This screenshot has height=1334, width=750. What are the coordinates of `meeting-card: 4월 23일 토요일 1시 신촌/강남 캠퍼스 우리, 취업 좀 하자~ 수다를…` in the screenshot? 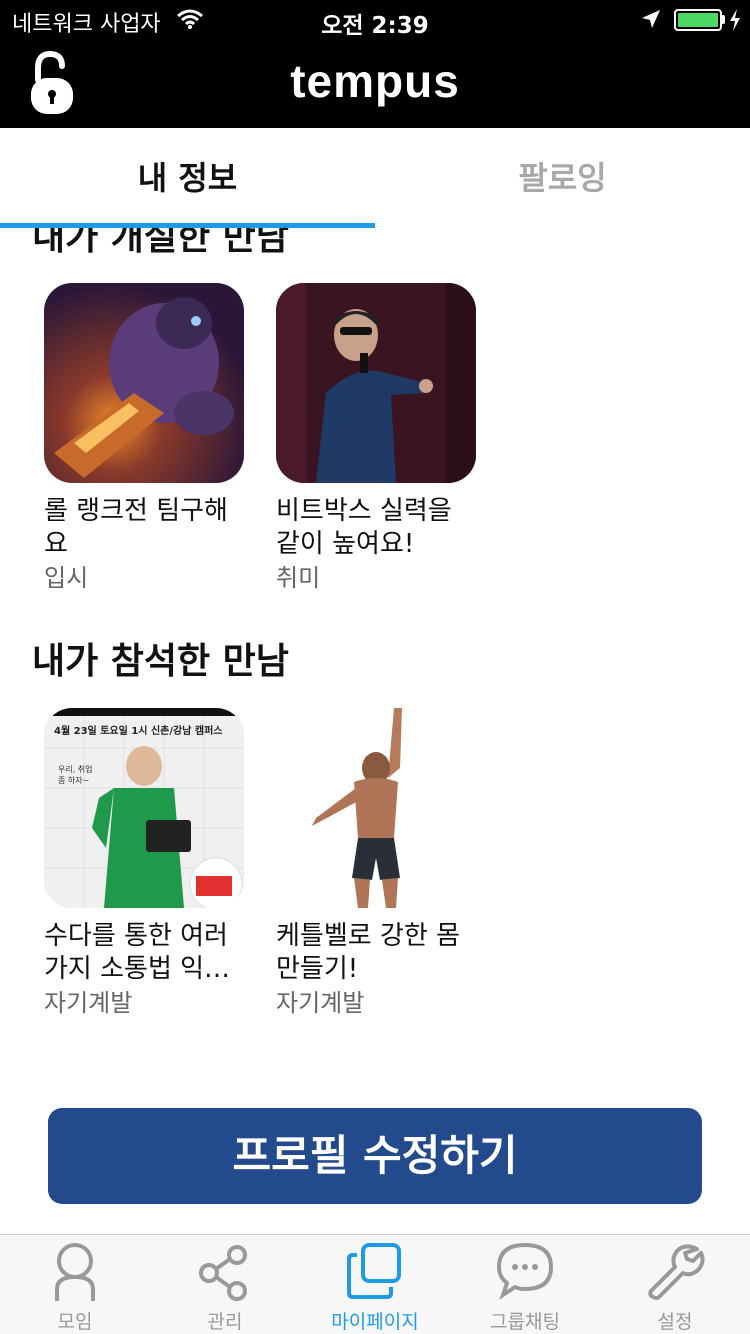 It's located at (144, 864).